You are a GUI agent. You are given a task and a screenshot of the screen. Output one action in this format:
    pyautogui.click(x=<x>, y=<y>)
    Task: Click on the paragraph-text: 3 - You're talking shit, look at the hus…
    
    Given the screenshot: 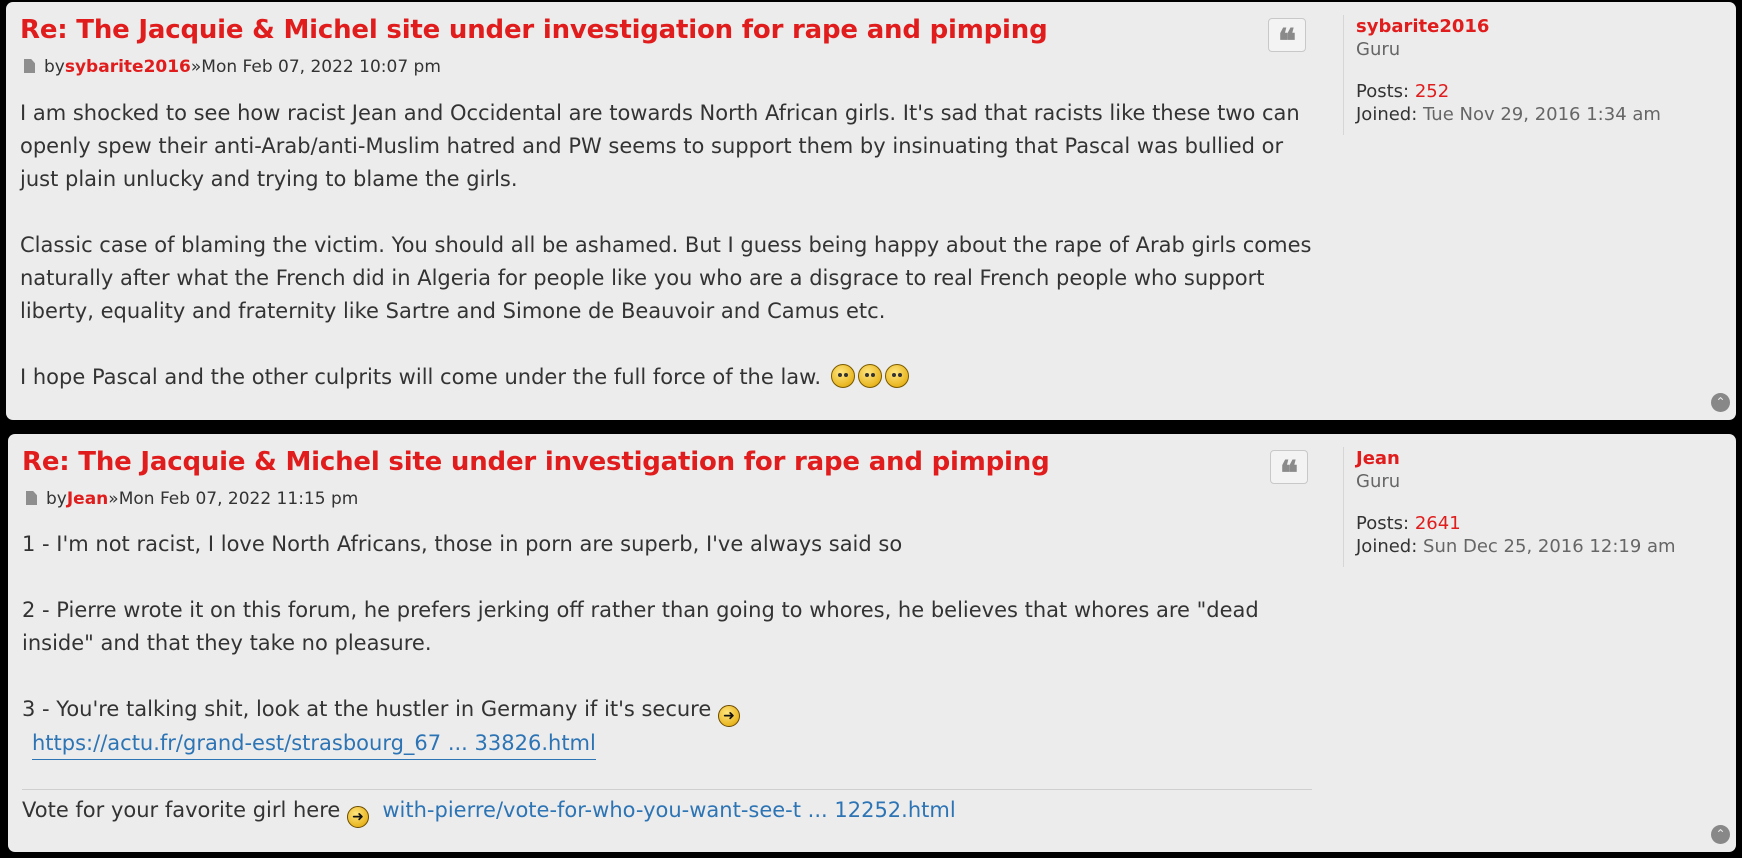 What is the action you would take?
    pyautogui.click(x=367, y=709)
    